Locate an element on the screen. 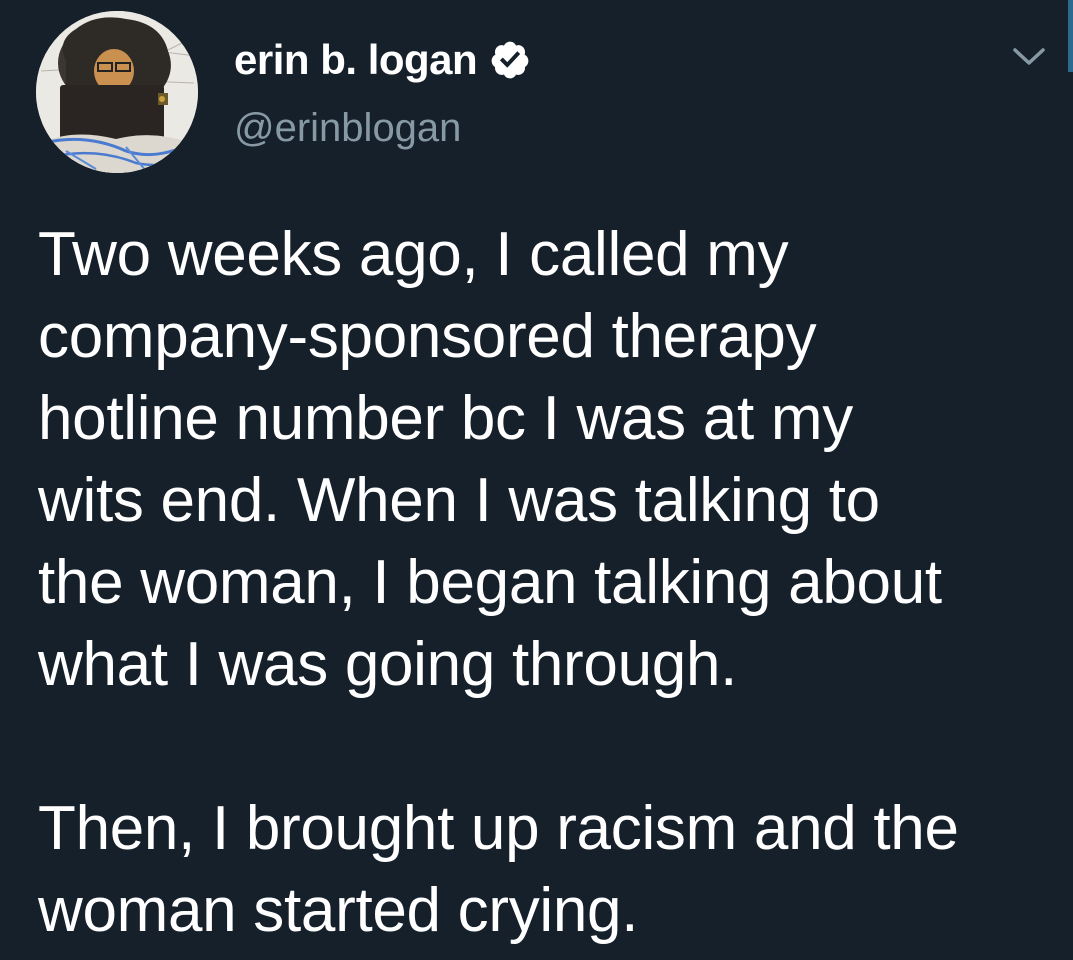  chevron-down-icon is located at coordinates (1029, 56).